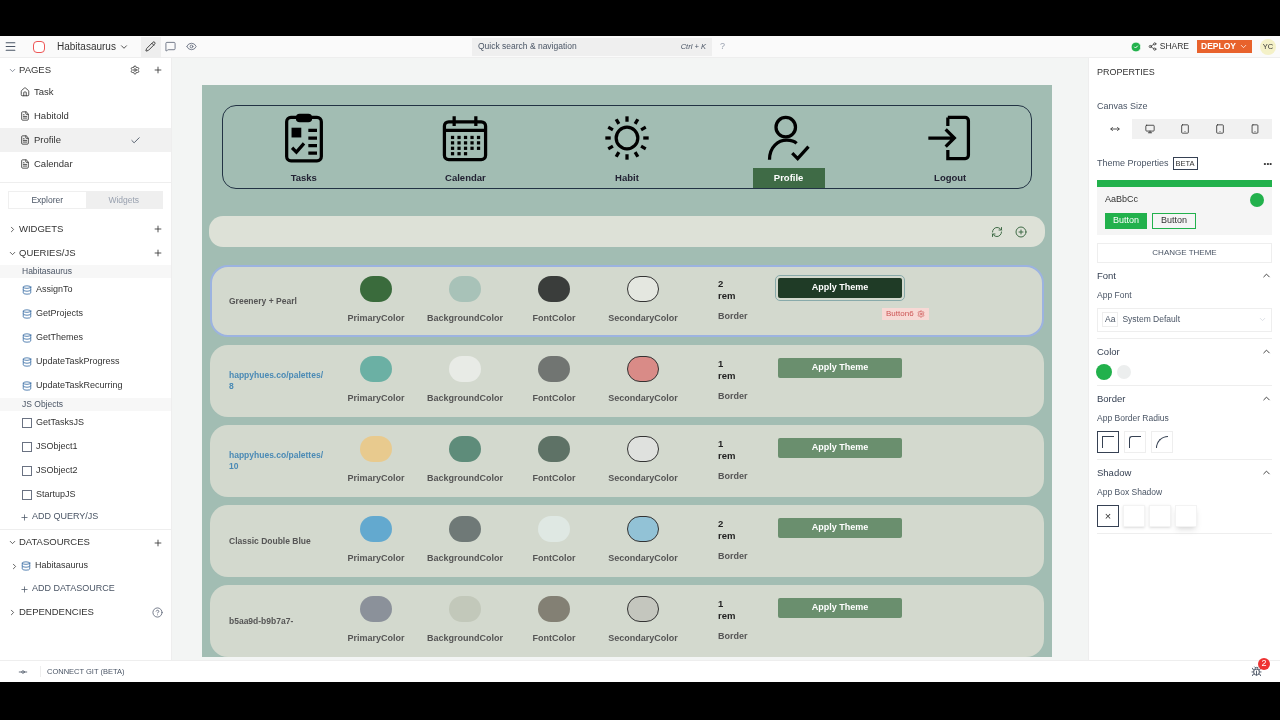 The width and height of the screenshot is (1280, 720). Describe the element at coordinates (85, 362) in the screenshot. I see `query-item: UpdateTaskProgress` at that location.